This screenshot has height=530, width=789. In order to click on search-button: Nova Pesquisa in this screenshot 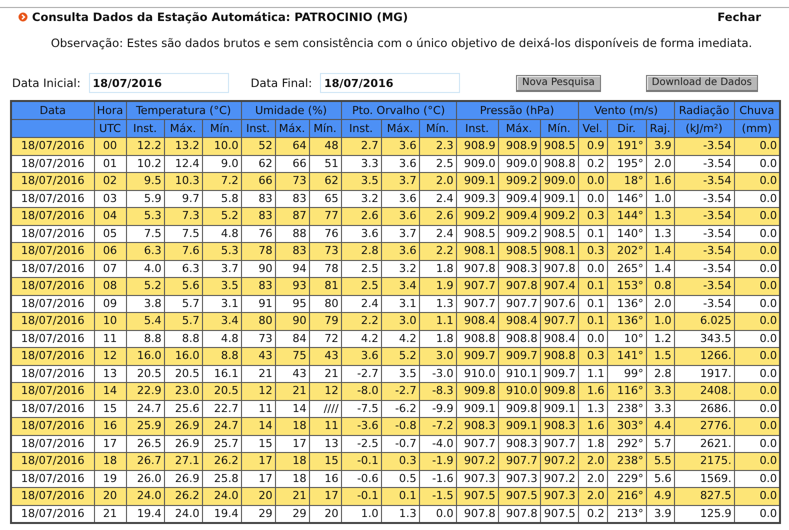, I will do `click(558, 83)`.